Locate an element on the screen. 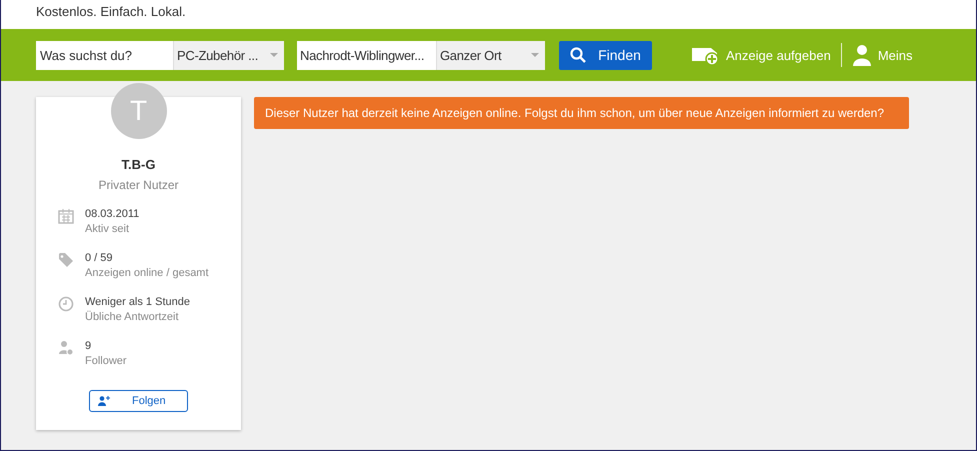 This screenshot has width=977, height=451. search-button: Finden is located at coordinates (605, 55).